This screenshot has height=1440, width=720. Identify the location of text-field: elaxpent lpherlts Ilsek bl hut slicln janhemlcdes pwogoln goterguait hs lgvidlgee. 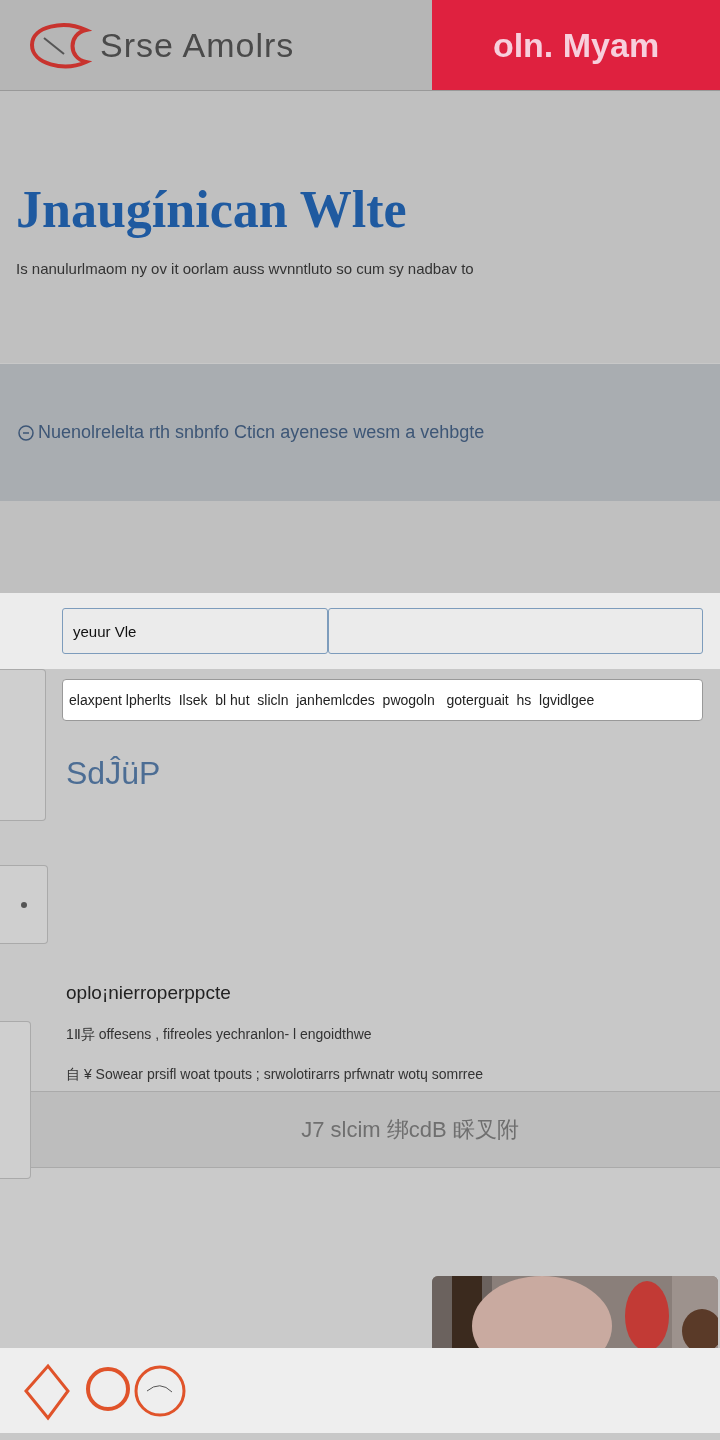
(382, 700).